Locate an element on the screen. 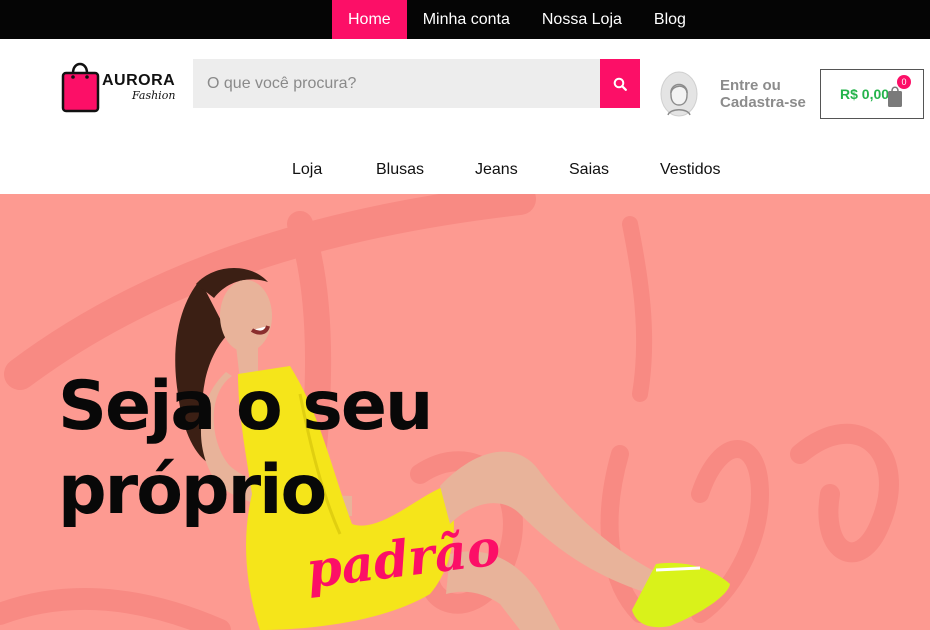 The height and width of the screenshot is (630, 930). nav-jeans: Jeans is located at coordinates (496, 170).